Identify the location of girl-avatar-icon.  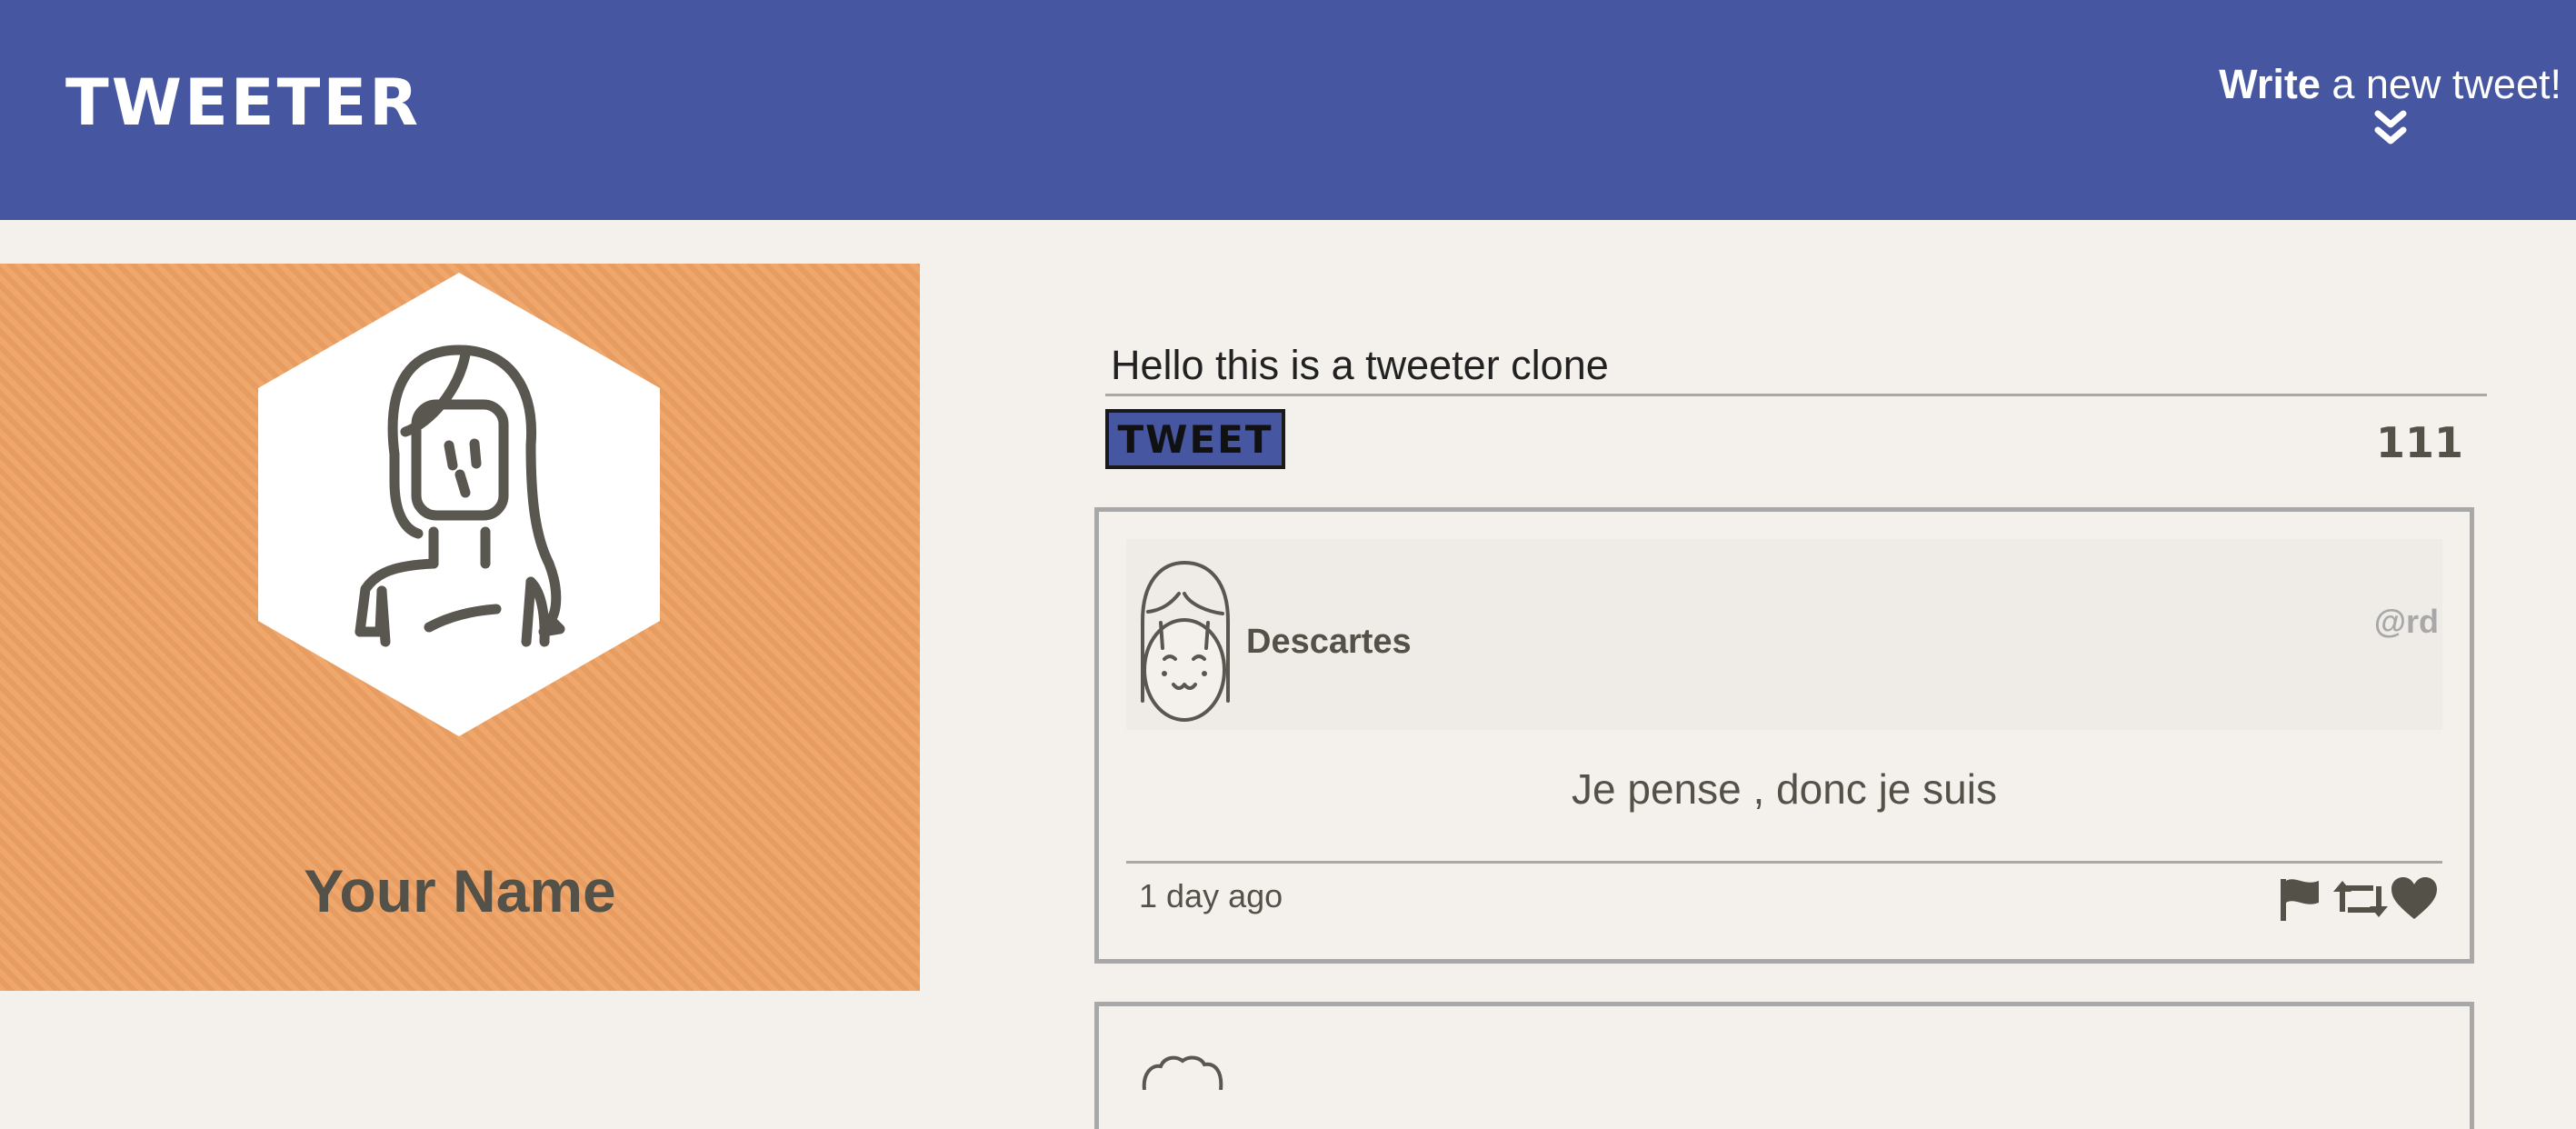
(1185, 642).